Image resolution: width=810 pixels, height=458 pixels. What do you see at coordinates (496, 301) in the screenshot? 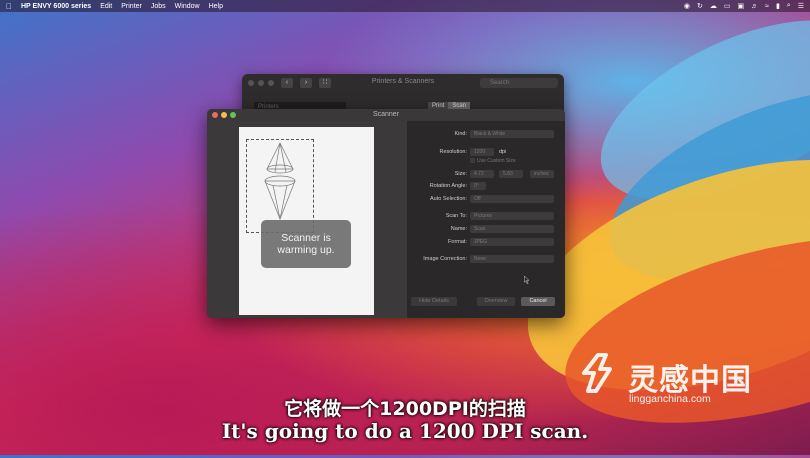
I see `overview-button: Overview` at bounding box center [496, 301].